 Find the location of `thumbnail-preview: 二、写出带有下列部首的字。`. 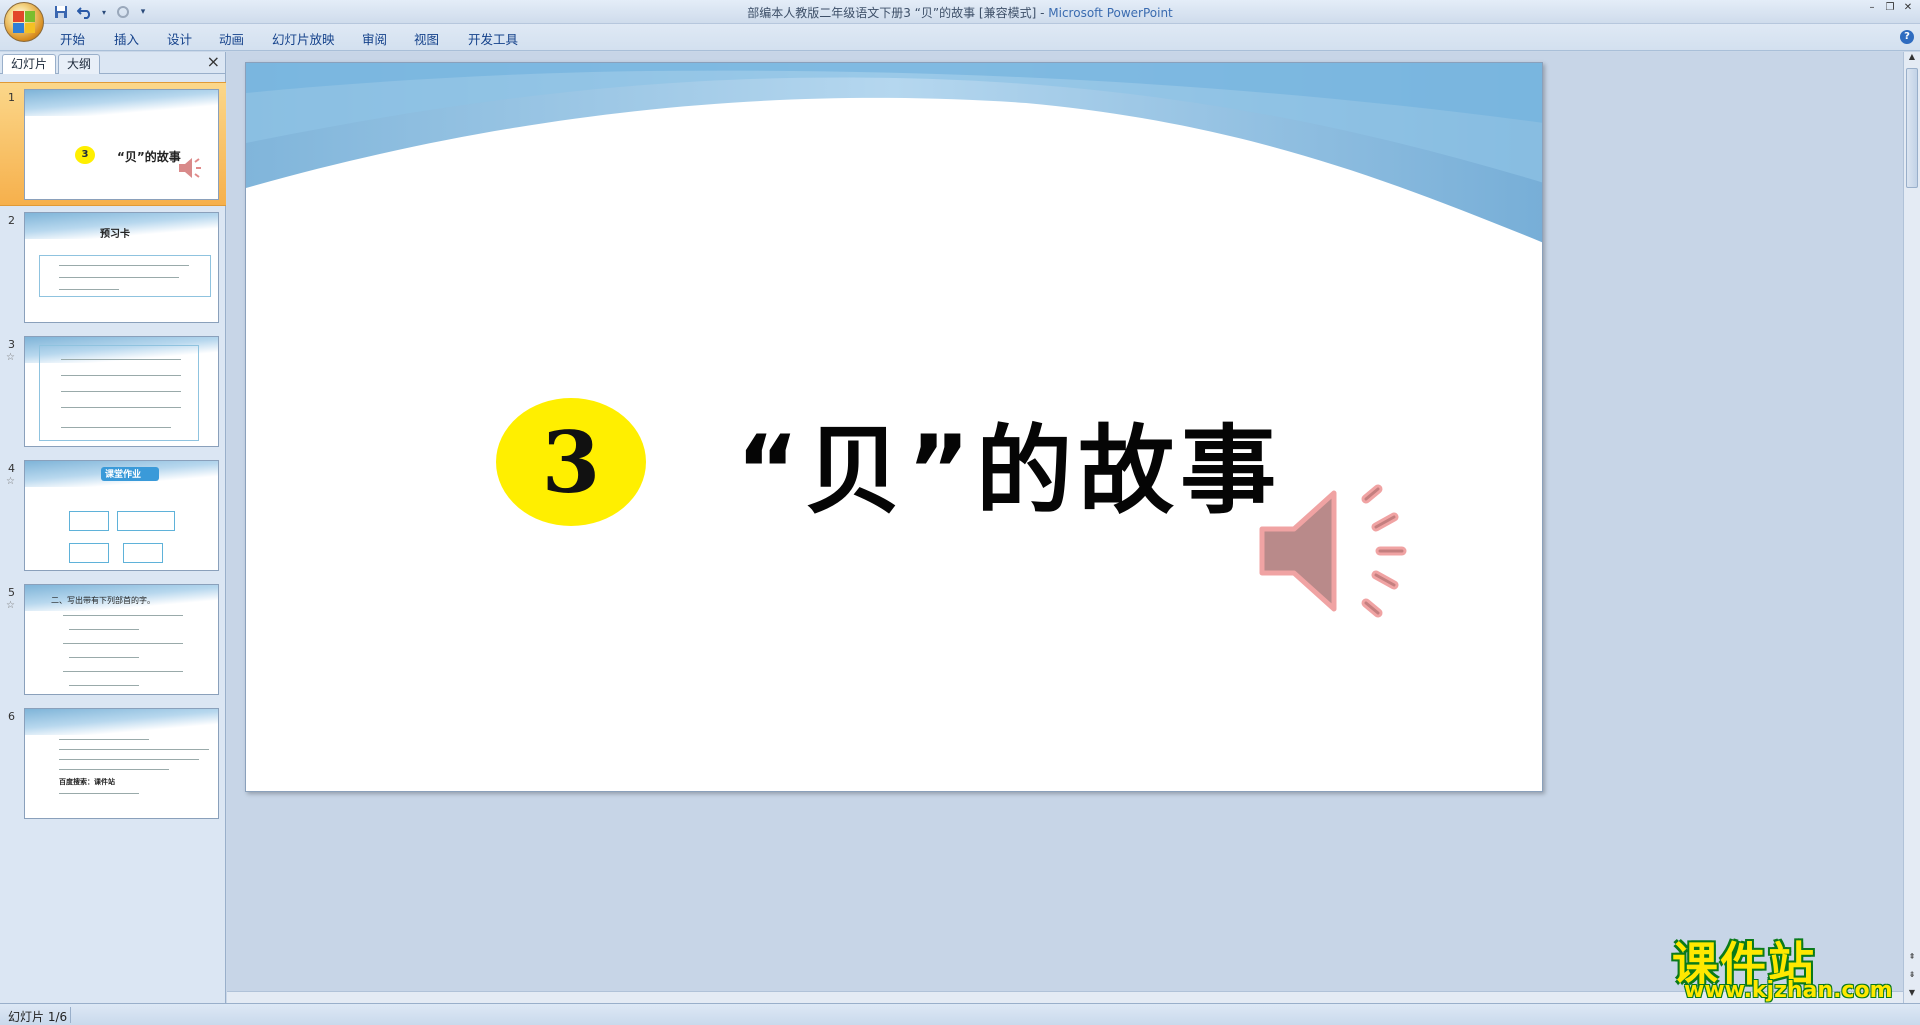

thumbnail-preview: 二、写出带有下列部首的字。 is located at coordinates (121, 639).